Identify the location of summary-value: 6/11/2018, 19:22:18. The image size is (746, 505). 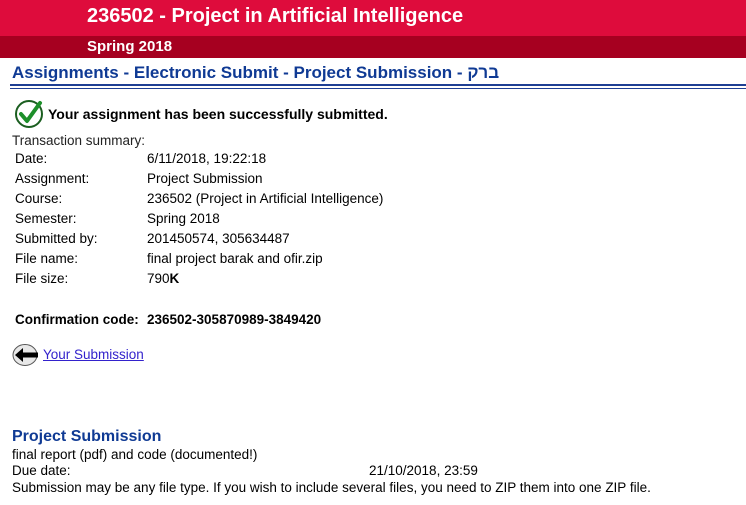
(207, 158).